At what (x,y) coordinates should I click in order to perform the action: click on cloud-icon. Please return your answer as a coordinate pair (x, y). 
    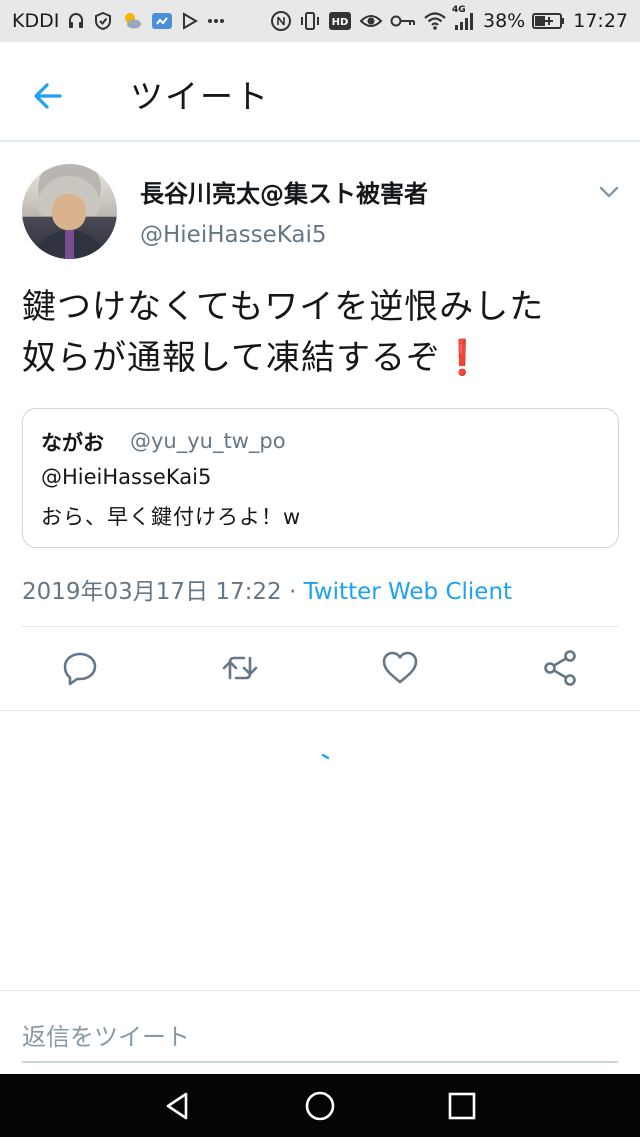
    Looking at the image, I should click on (162, 21).